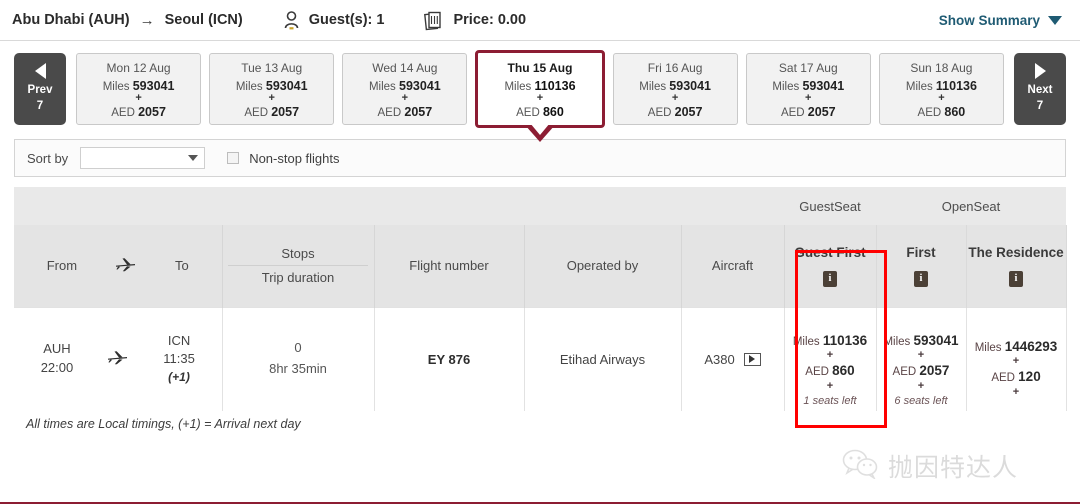  I want to click on to-time: 11:35, so click(179, 359).